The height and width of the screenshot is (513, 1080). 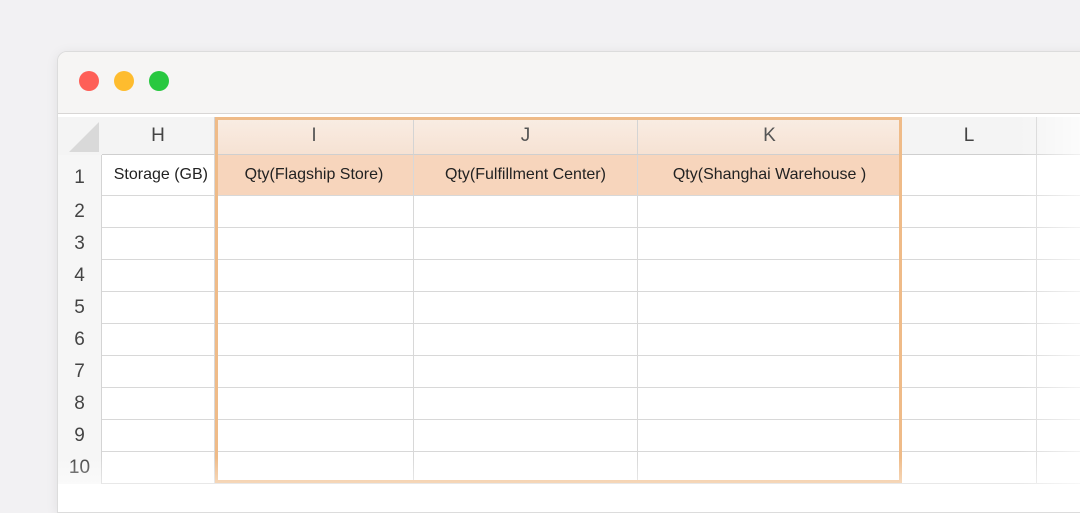 What do you see at coordinates (526, 276) in the screenshot?
I see `cell-j4` at bounding box center [526, 276].